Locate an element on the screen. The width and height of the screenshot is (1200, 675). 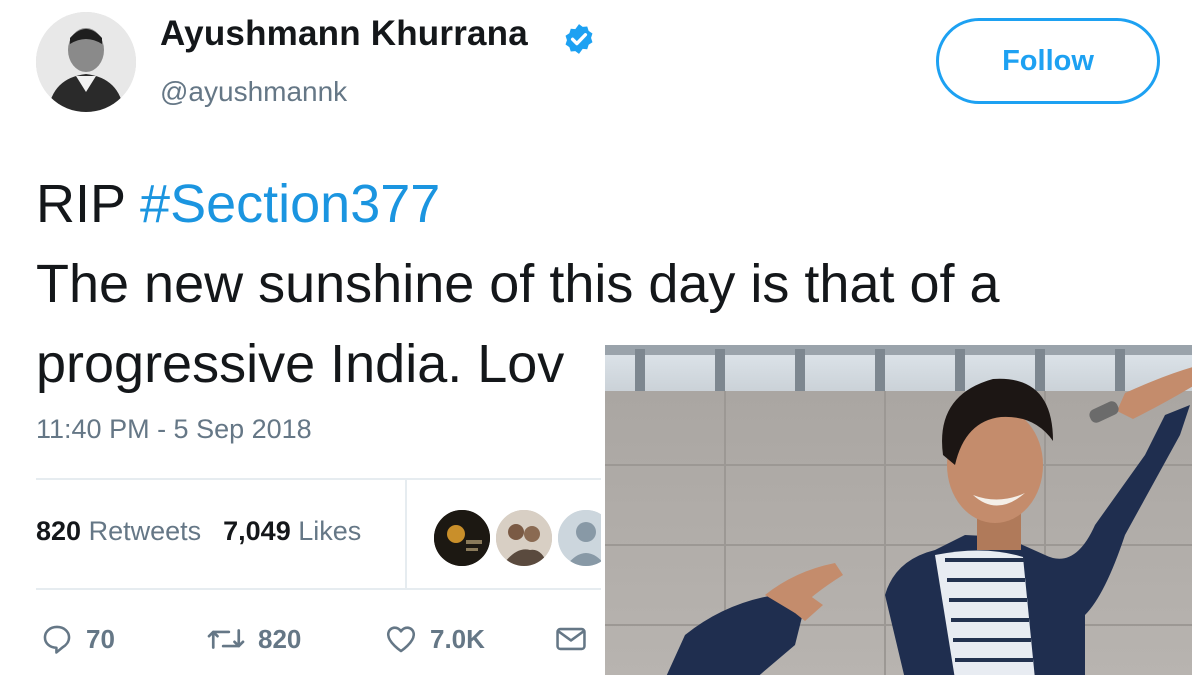
display-name: Ayushmann Khurrana is located at coordinates (344, 34).